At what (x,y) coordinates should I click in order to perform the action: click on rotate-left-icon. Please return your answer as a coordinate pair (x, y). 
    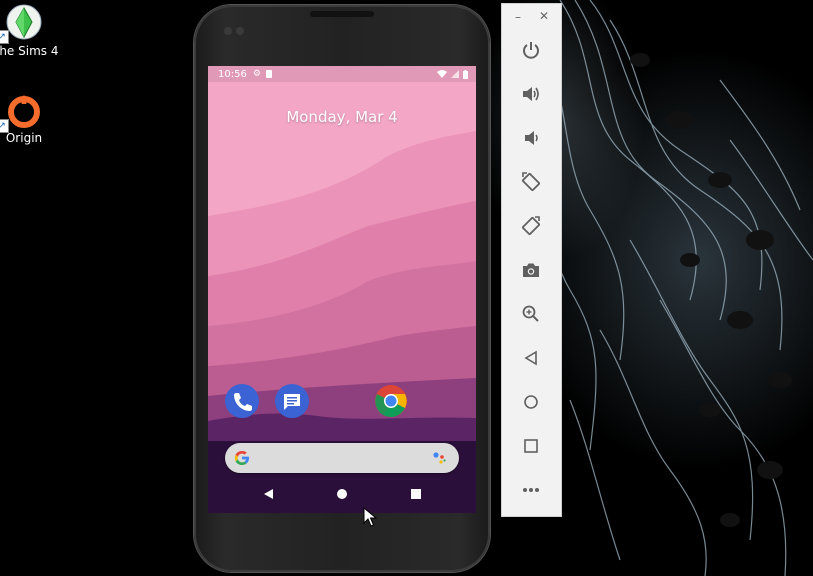
    Looking at the image, I should click on (531, 181).